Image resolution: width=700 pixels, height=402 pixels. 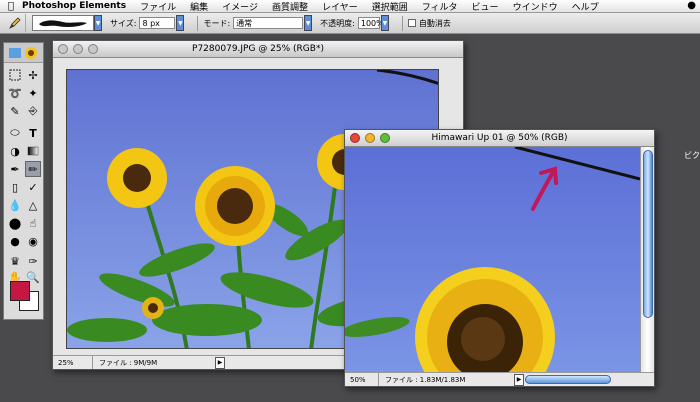 What do you see at coordinates (33, 241) in the screenshot?
I see `red-eye-tool-icon: ◉` at bounding box center [33, 241].